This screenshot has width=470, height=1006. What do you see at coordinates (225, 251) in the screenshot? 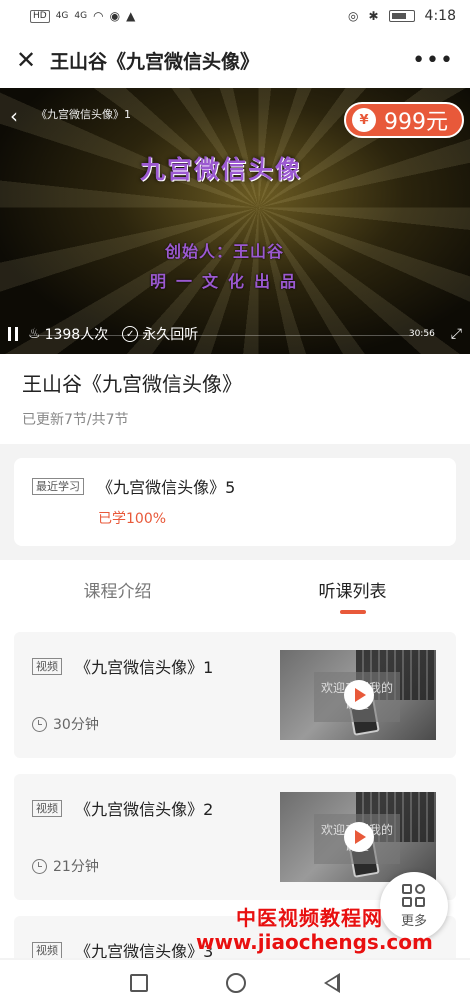
I see `video-screen-credit: 创始人：王山谷` at bounding box center [225, 251].